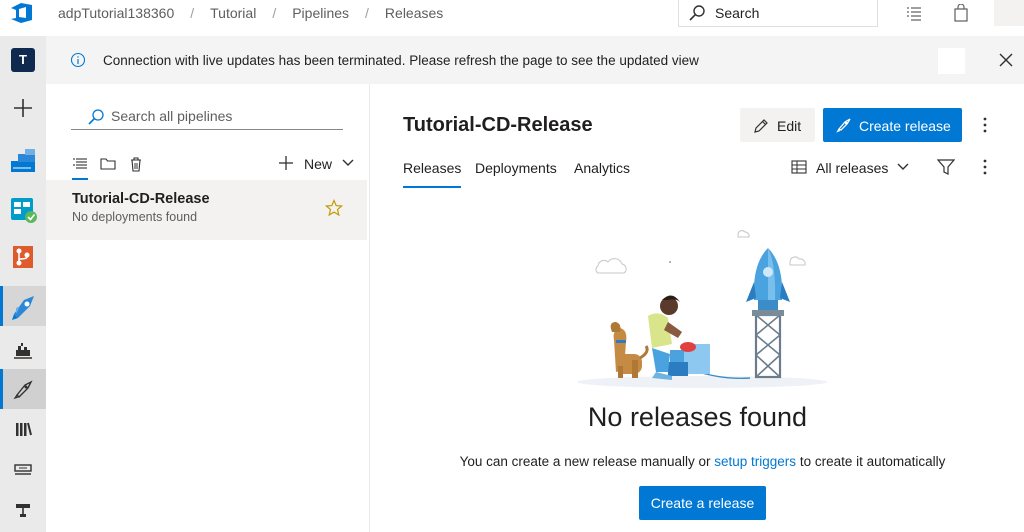 The height and width of the screenshot is (532, 1024). Describe the element at coordinates (23, 470) in the screenshot. I see `task-groups-icon` at that location.